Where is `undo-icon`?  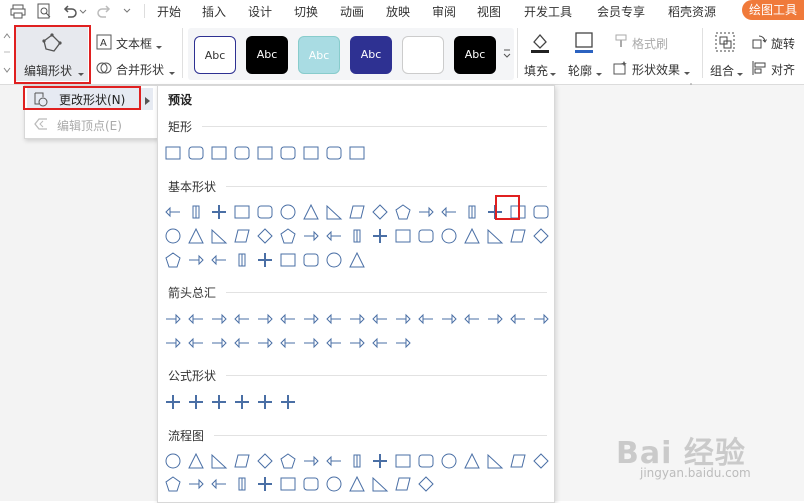
undo-icon is located at coordinates (70, 11).